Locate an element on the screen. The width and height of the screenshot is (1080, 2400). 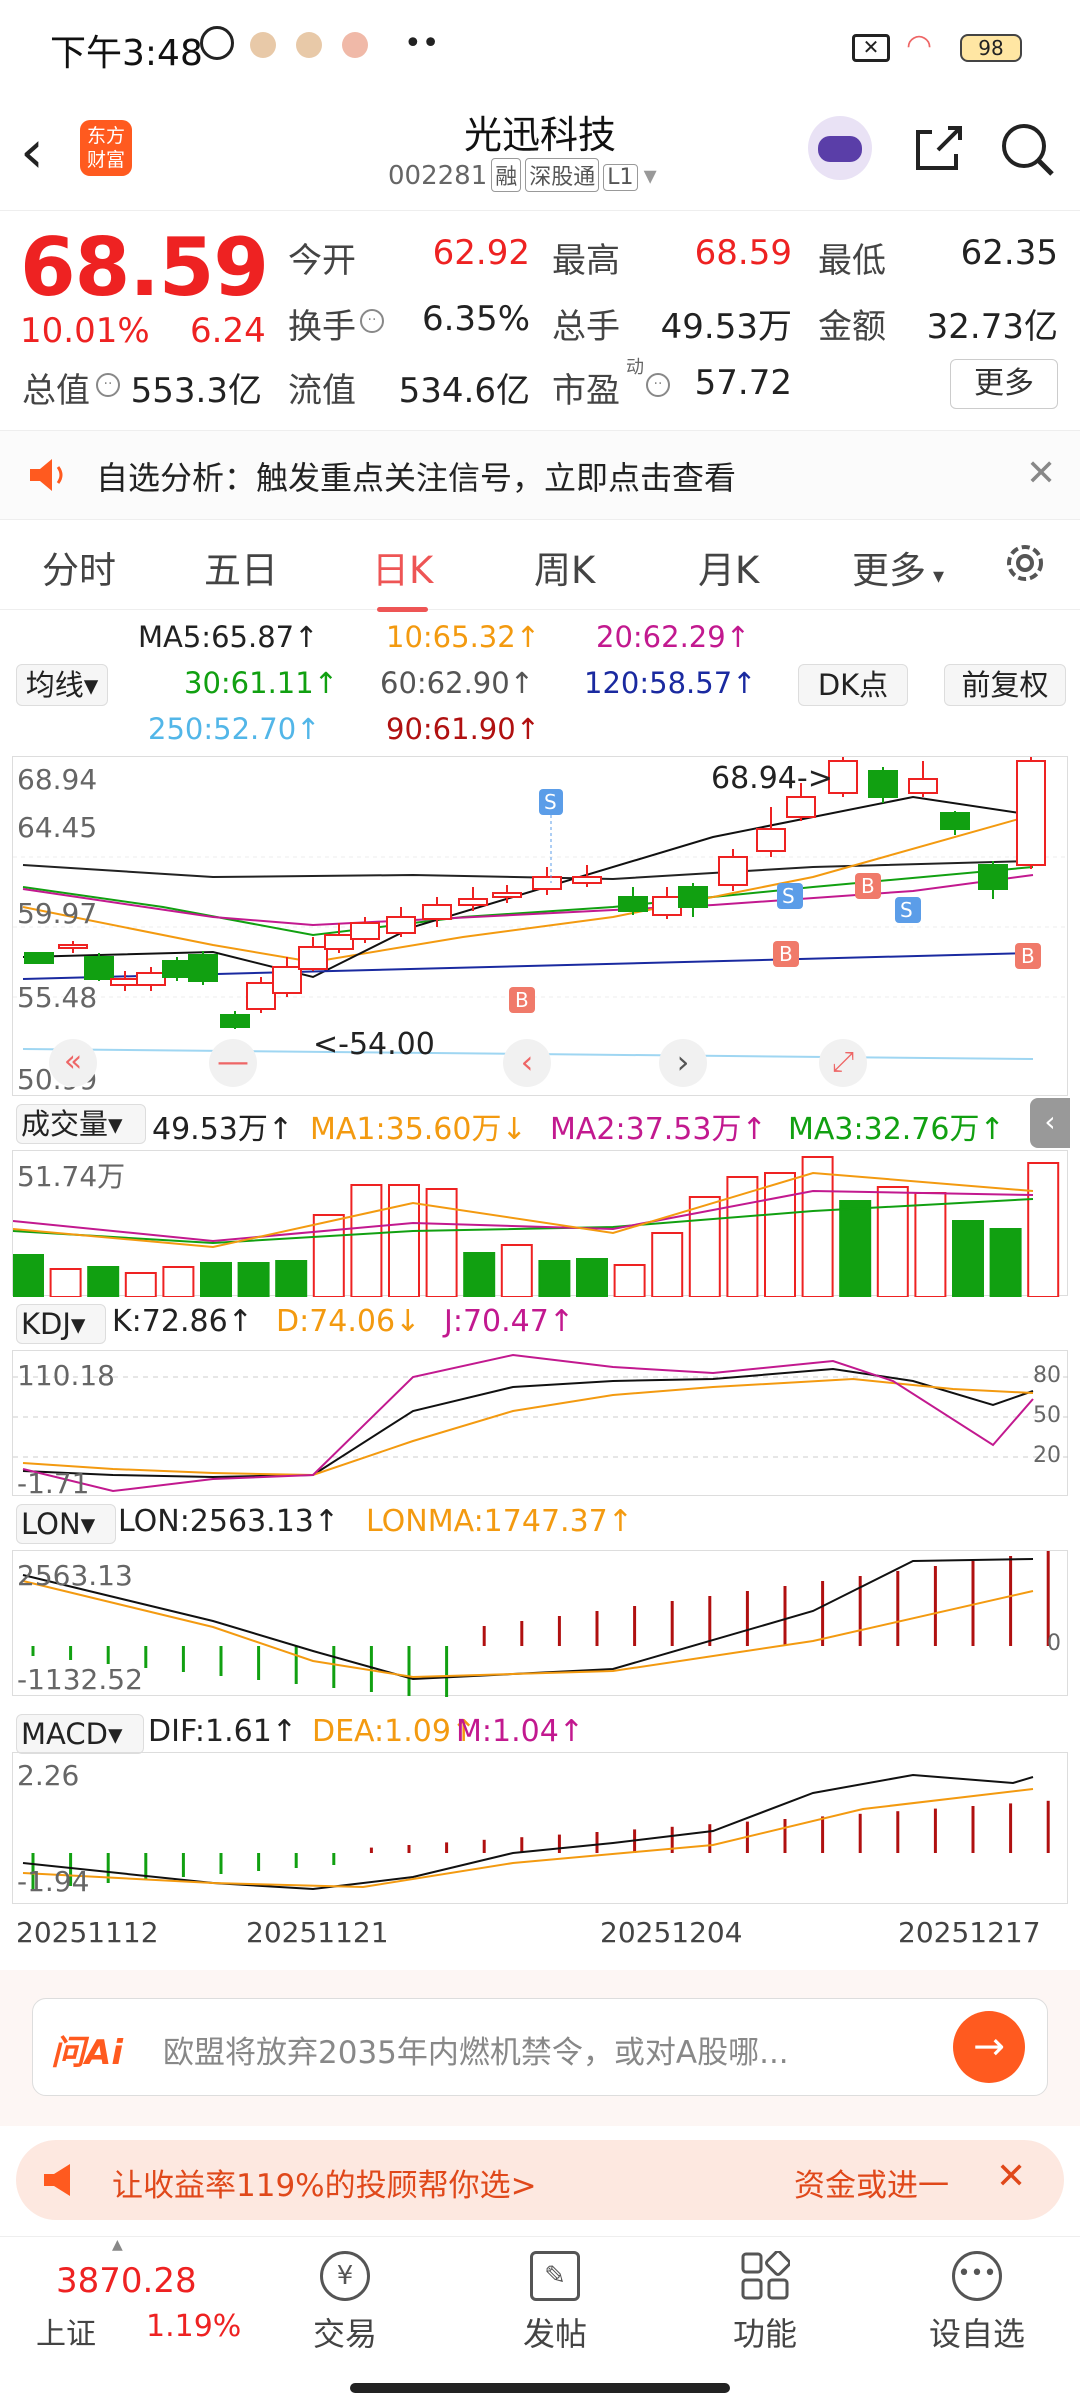
ma20-value: 20:62.29 is located at coordinates (661, 637).